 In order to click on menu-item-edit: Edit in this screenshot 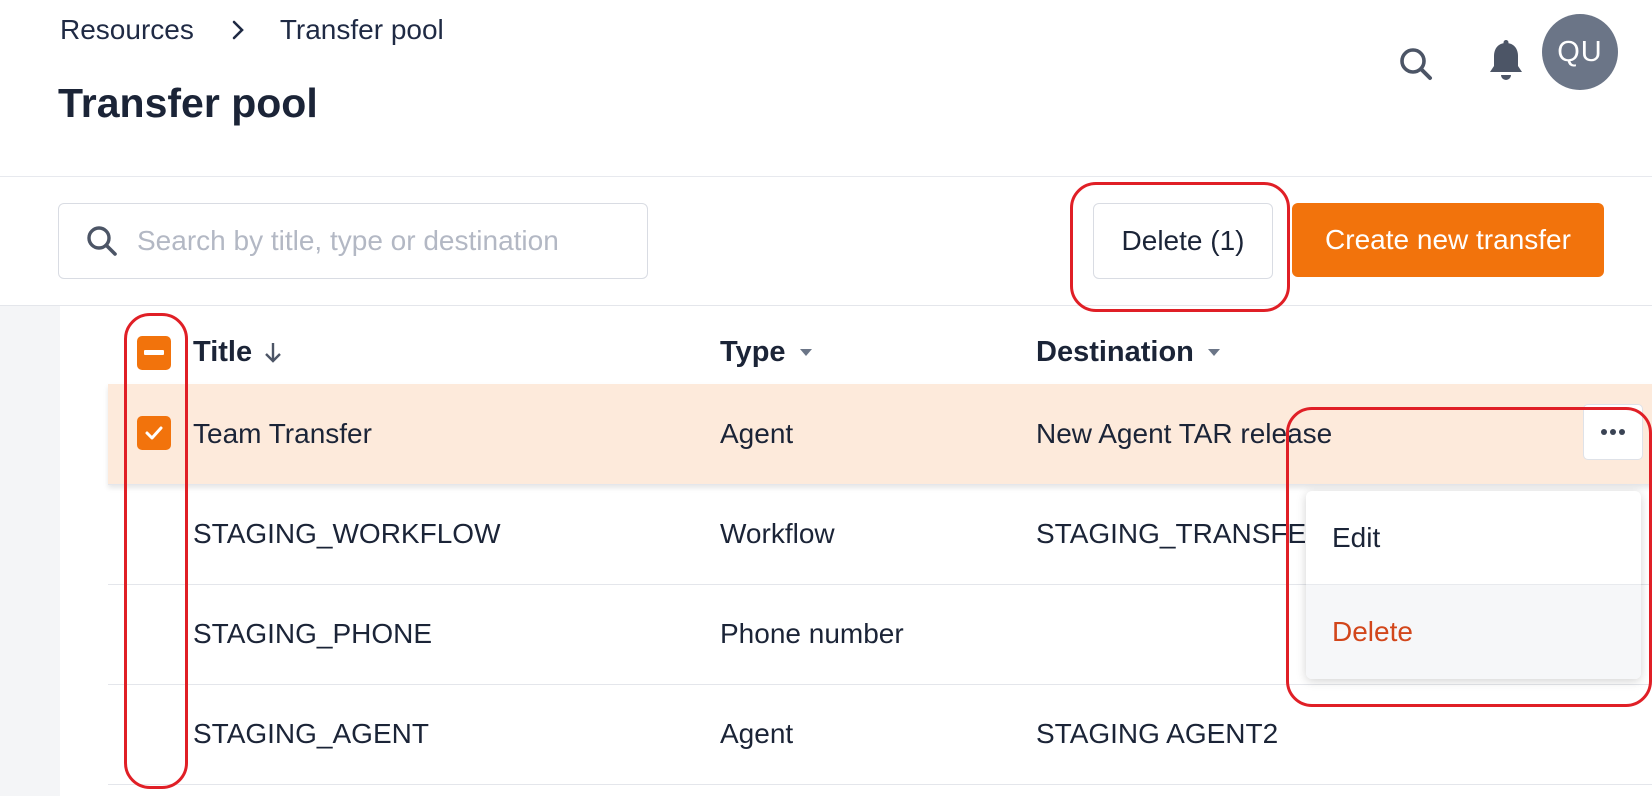, I will do `click(1473, 538)`.